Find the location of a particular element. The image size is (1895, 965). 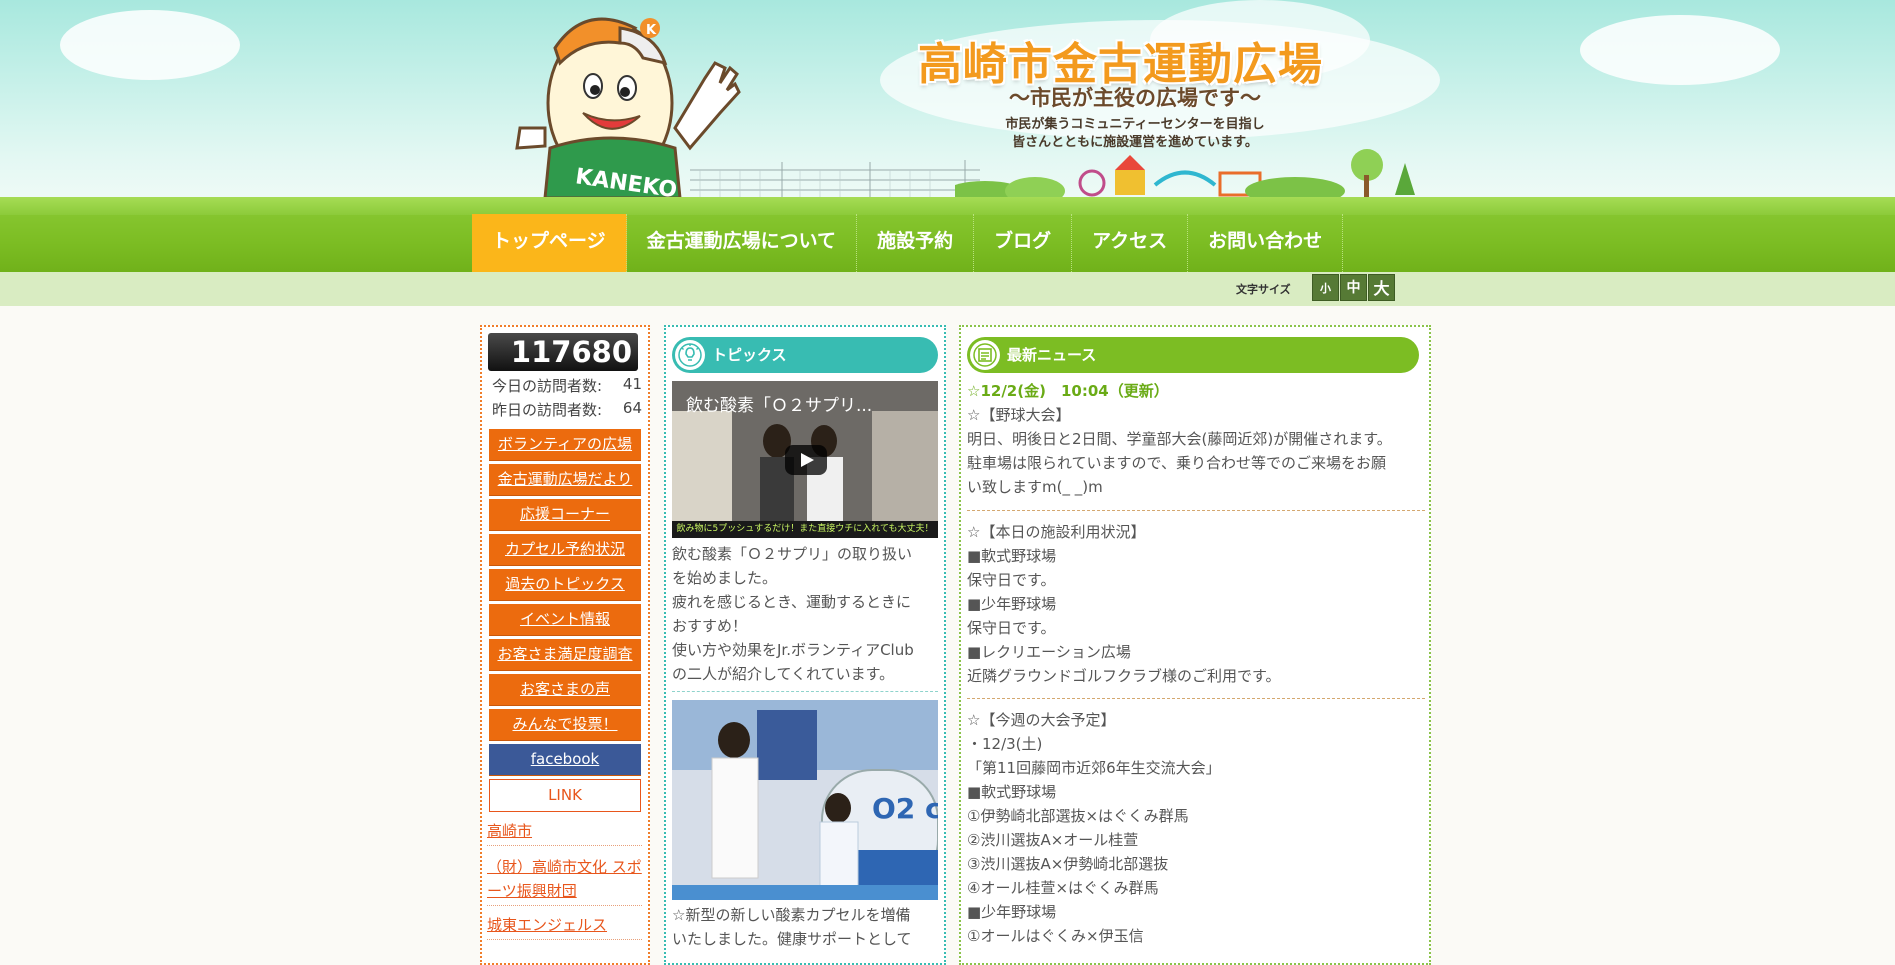

yesterday-visitors-value: 64 is located at coordinates (632, 408).